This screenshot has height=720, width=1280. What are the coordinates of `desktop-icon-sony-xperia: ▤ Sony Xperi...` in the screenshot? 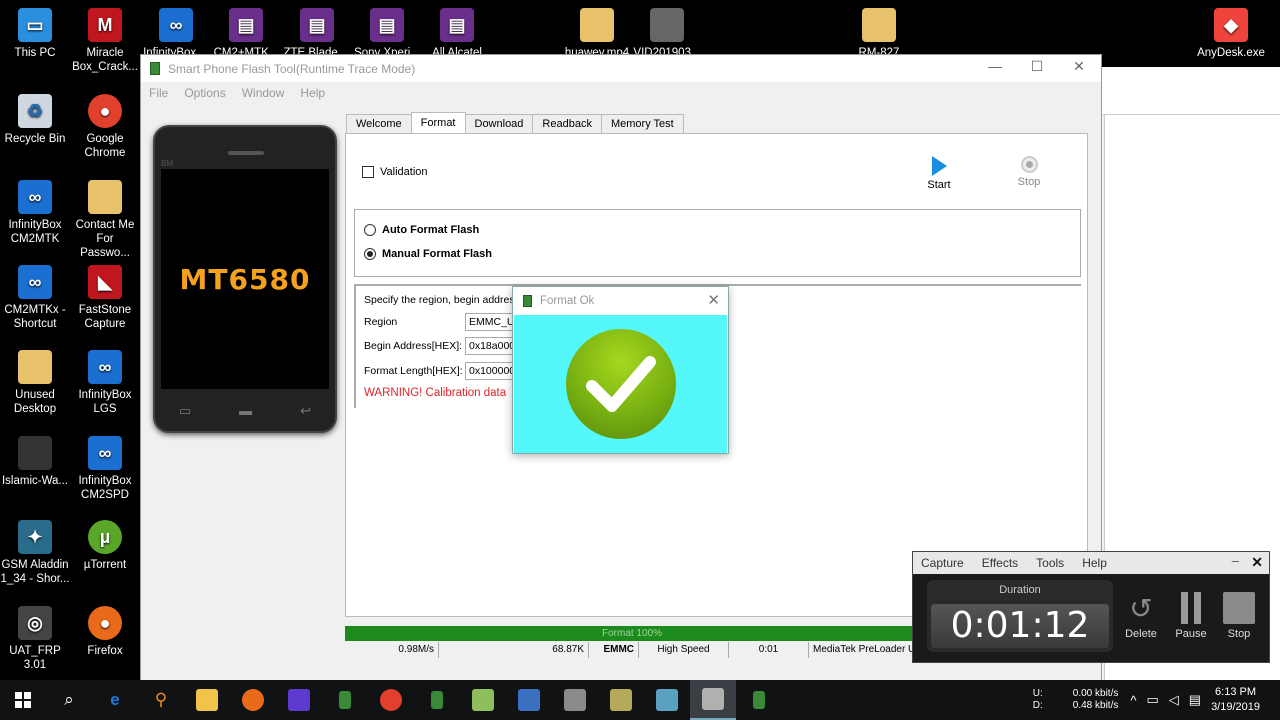 It's located at (387, 34).